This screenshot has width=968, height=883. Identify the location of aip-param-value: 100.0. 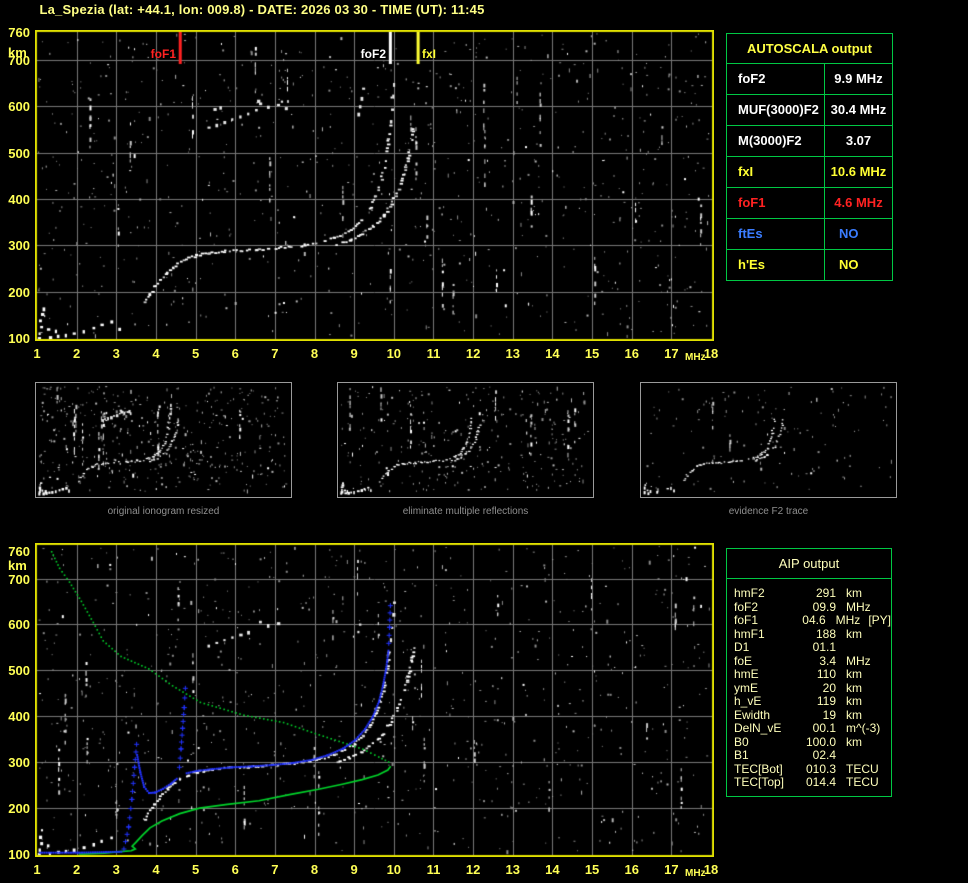
(820, 741).